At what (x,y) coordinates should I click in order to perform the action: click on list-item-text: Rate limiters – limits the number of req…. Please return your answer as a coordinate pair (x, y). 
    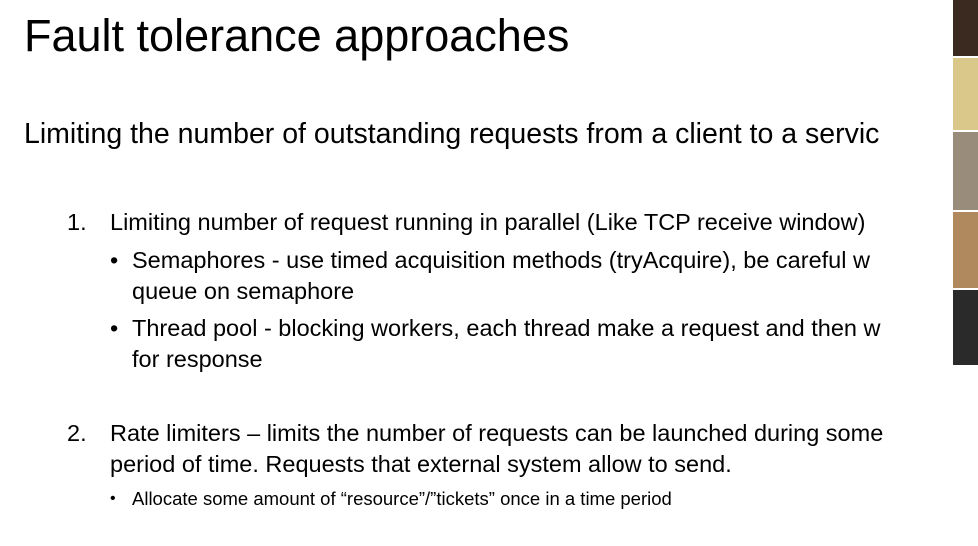
    Looking at the image, I should click on (497, 433).